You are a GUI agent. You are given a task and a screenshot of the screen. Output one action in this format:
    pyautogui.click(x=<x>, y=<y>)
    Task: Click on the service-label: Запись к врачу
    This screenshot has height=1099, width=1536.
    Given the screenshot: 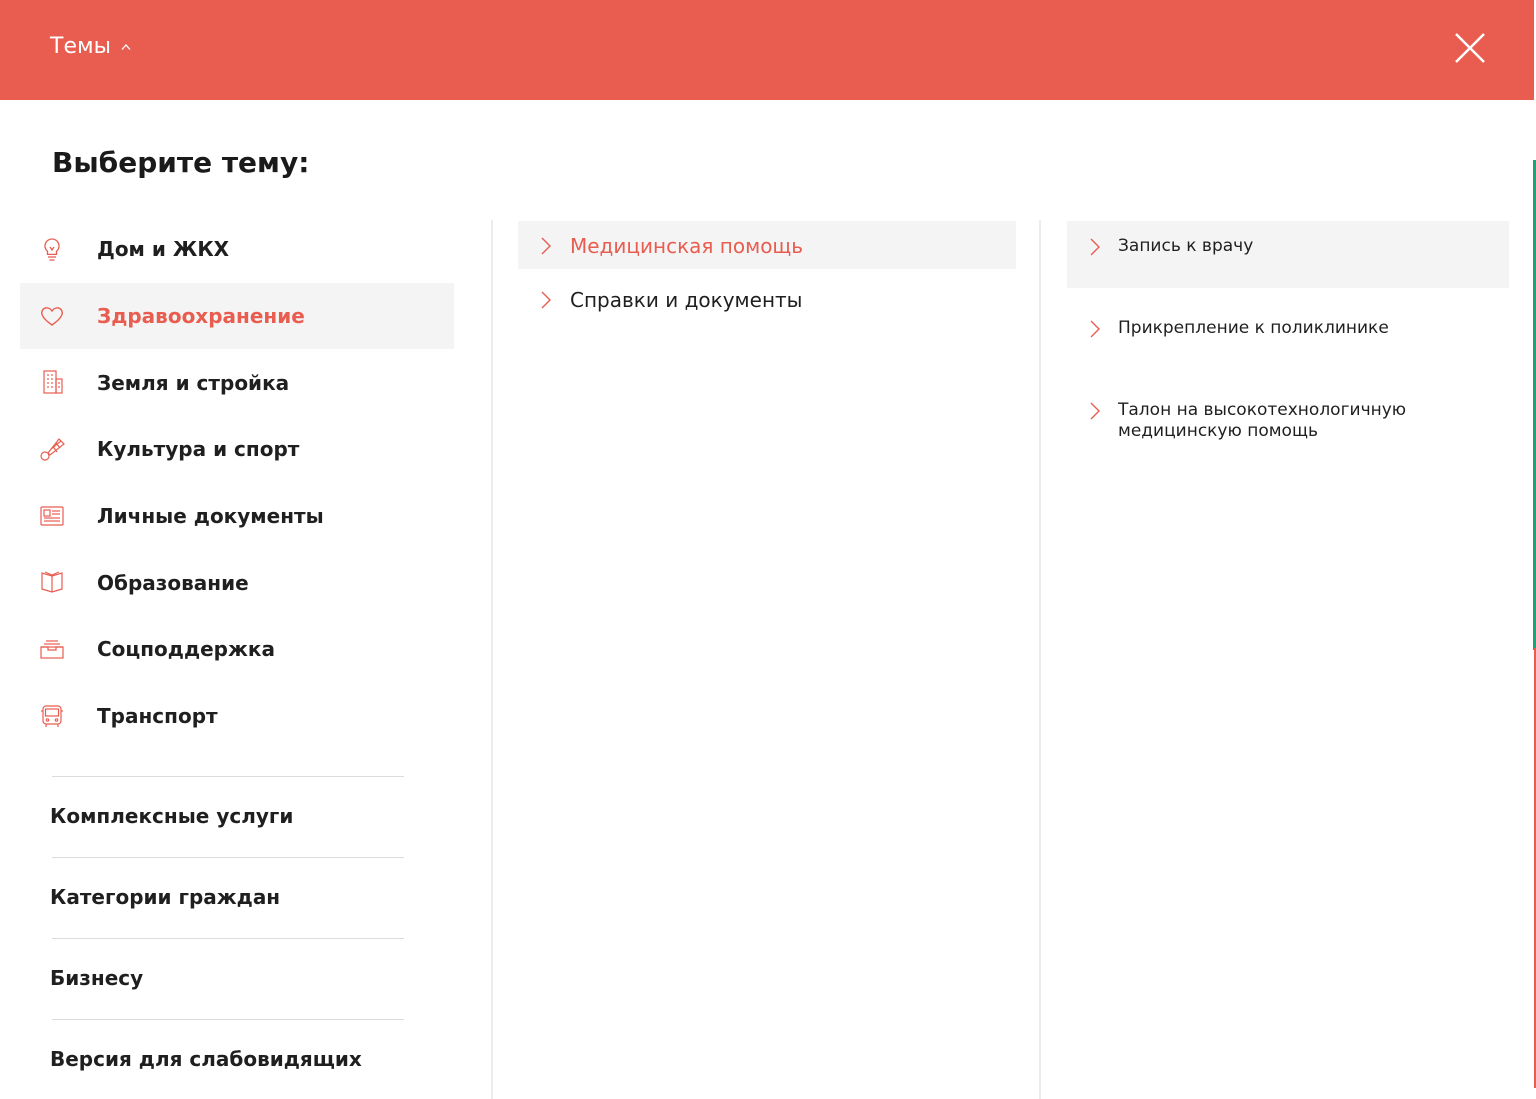 What is the action you would take?
    pyautogui.click(x=1186, y=246)
    